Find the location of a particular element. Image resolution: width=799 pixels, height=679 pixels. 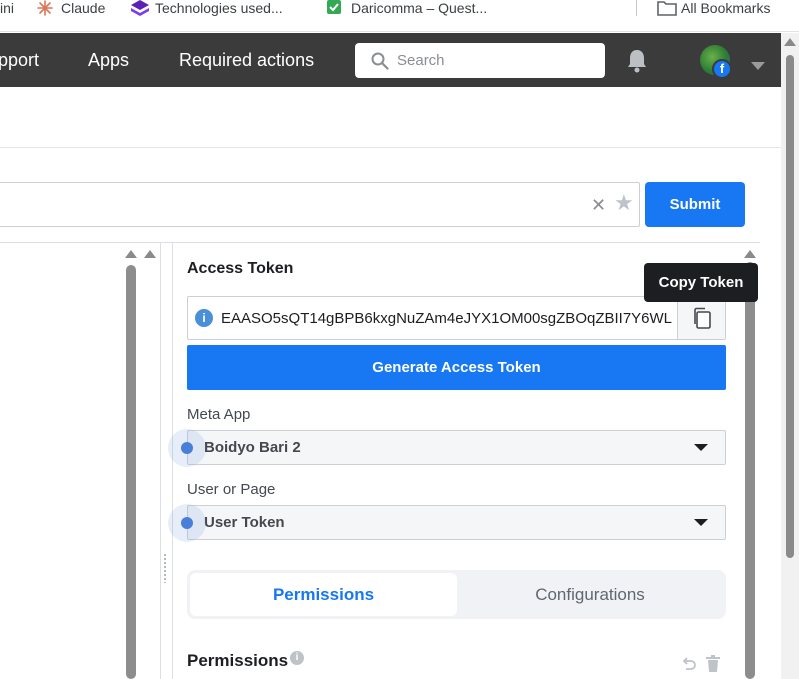

undo-icon is located at coordinates (689, 666).